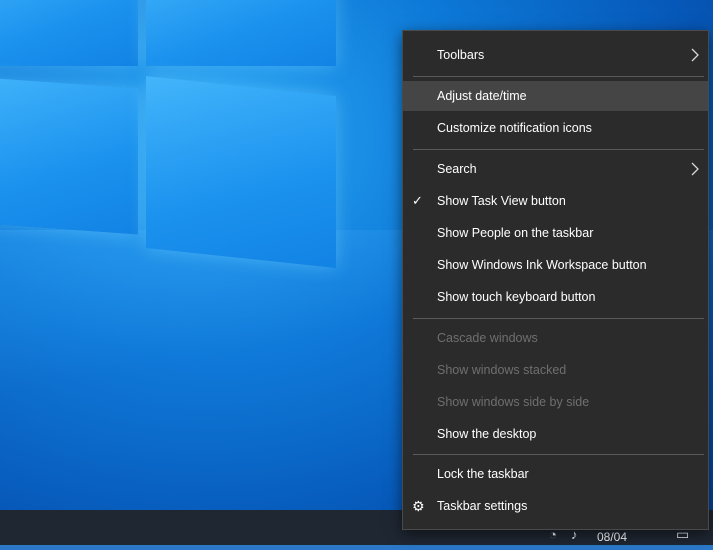  I want to click on menu-item-label: Taskbar settings, so click(482, 506).